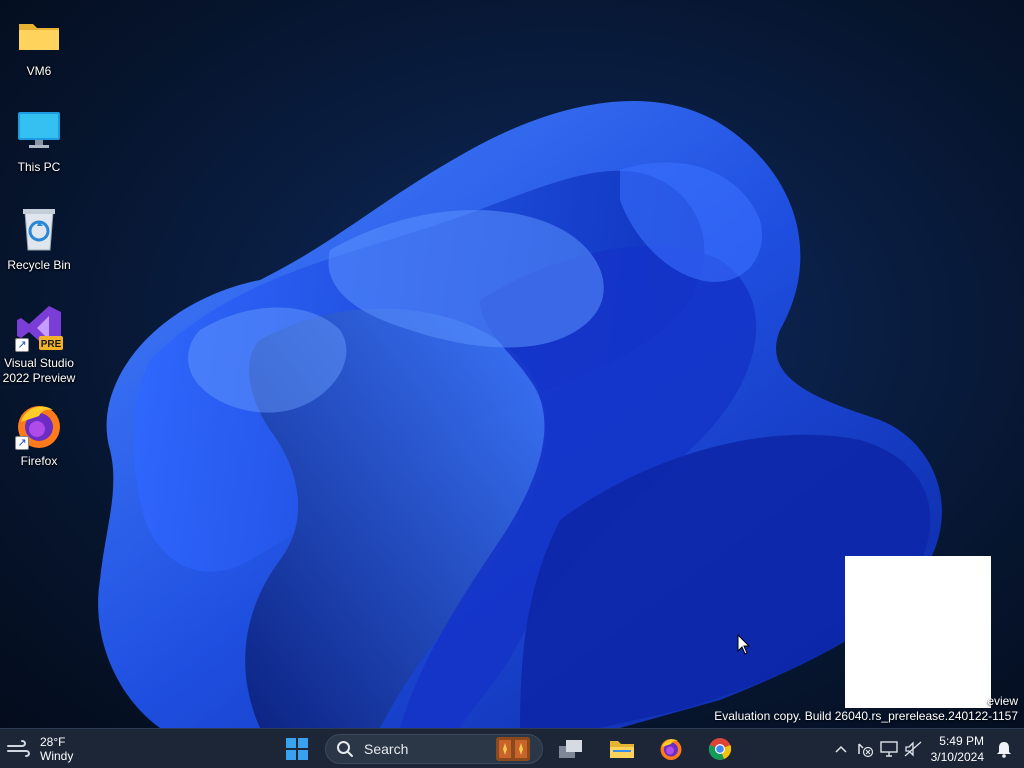 This screenshot has height=768, width=1024. What do you see at coordinates (961, 741) in the screenshot?
I see `clock-time: 5:49 PM` at bounding box center [961, 741].